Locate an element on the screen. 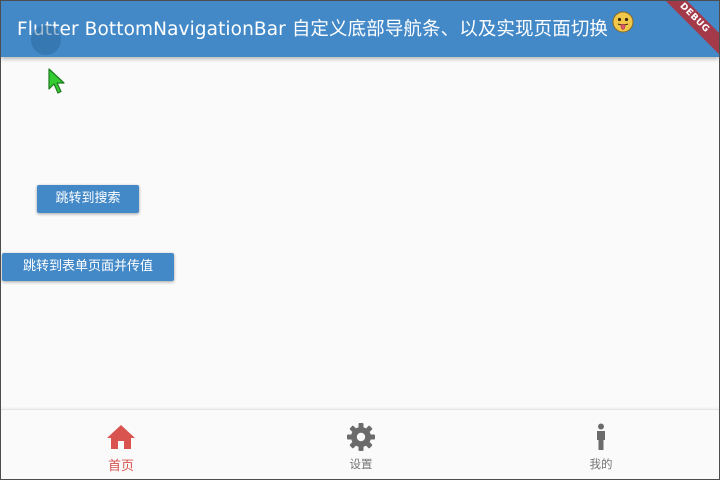  touch-ripple is located at coordinates (46, 40).